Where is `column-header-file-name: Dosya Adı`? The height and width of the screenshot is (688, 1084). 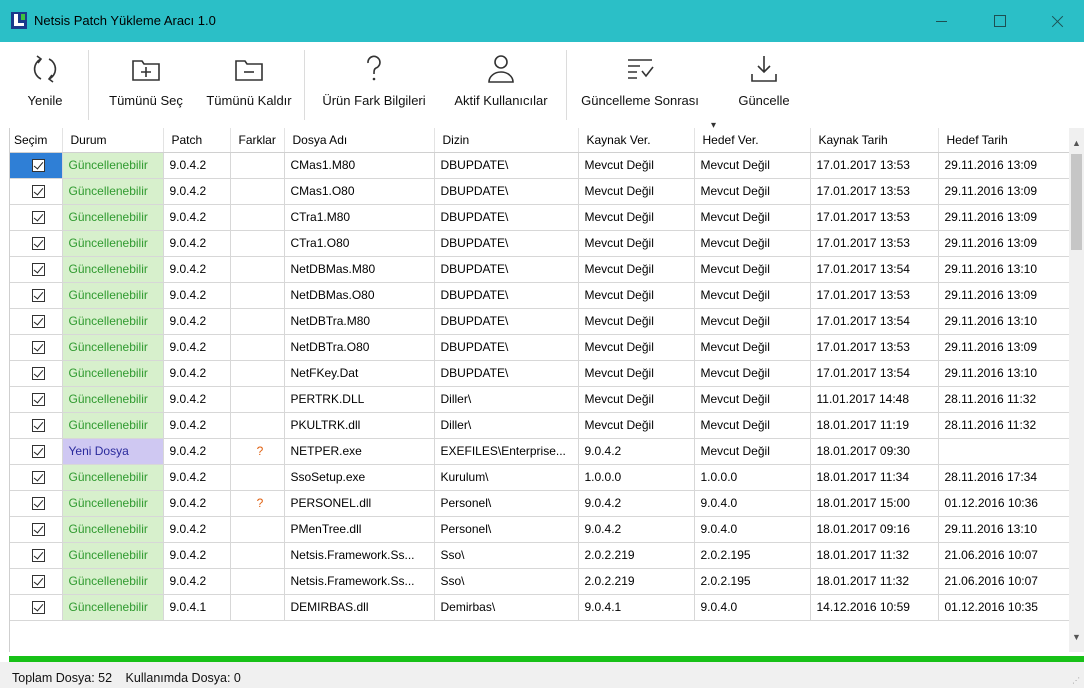
column-header-file-name: Dosya Adı is located at coordinates (359, 140).